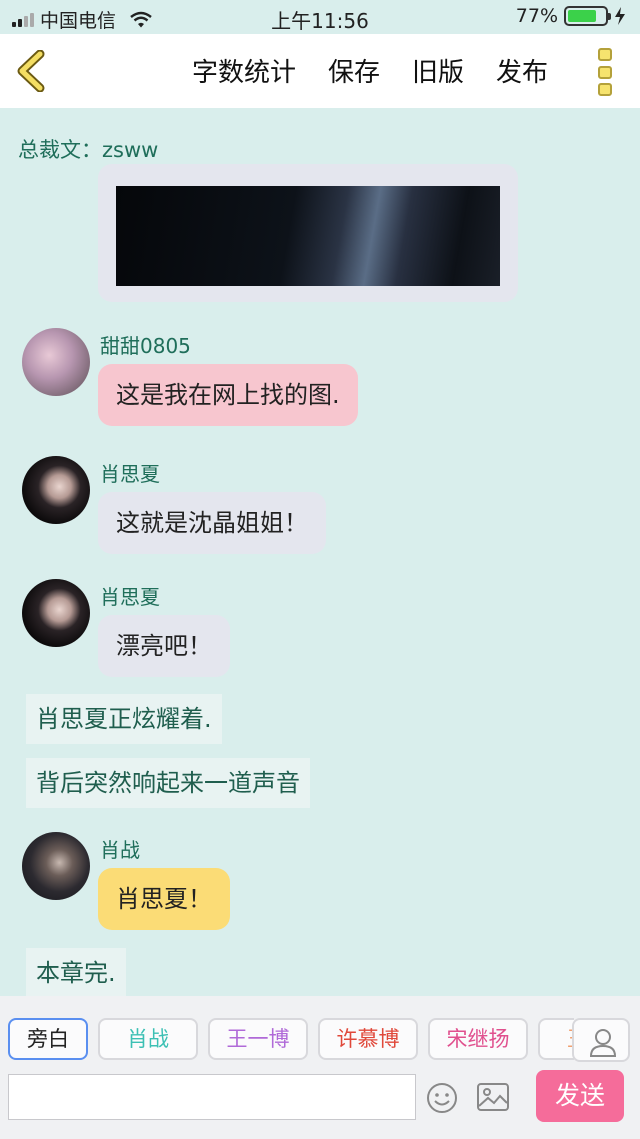 This screenshot has height=1139, width=640. I want to click on message-bubble: 漂亮吧！, so click(164, 646).